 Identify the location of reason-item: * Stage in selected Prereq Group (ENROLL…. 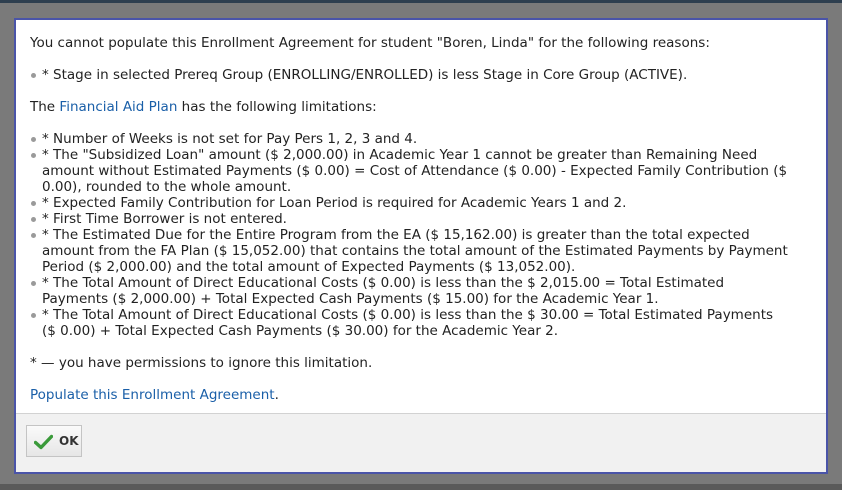
(422, 75).